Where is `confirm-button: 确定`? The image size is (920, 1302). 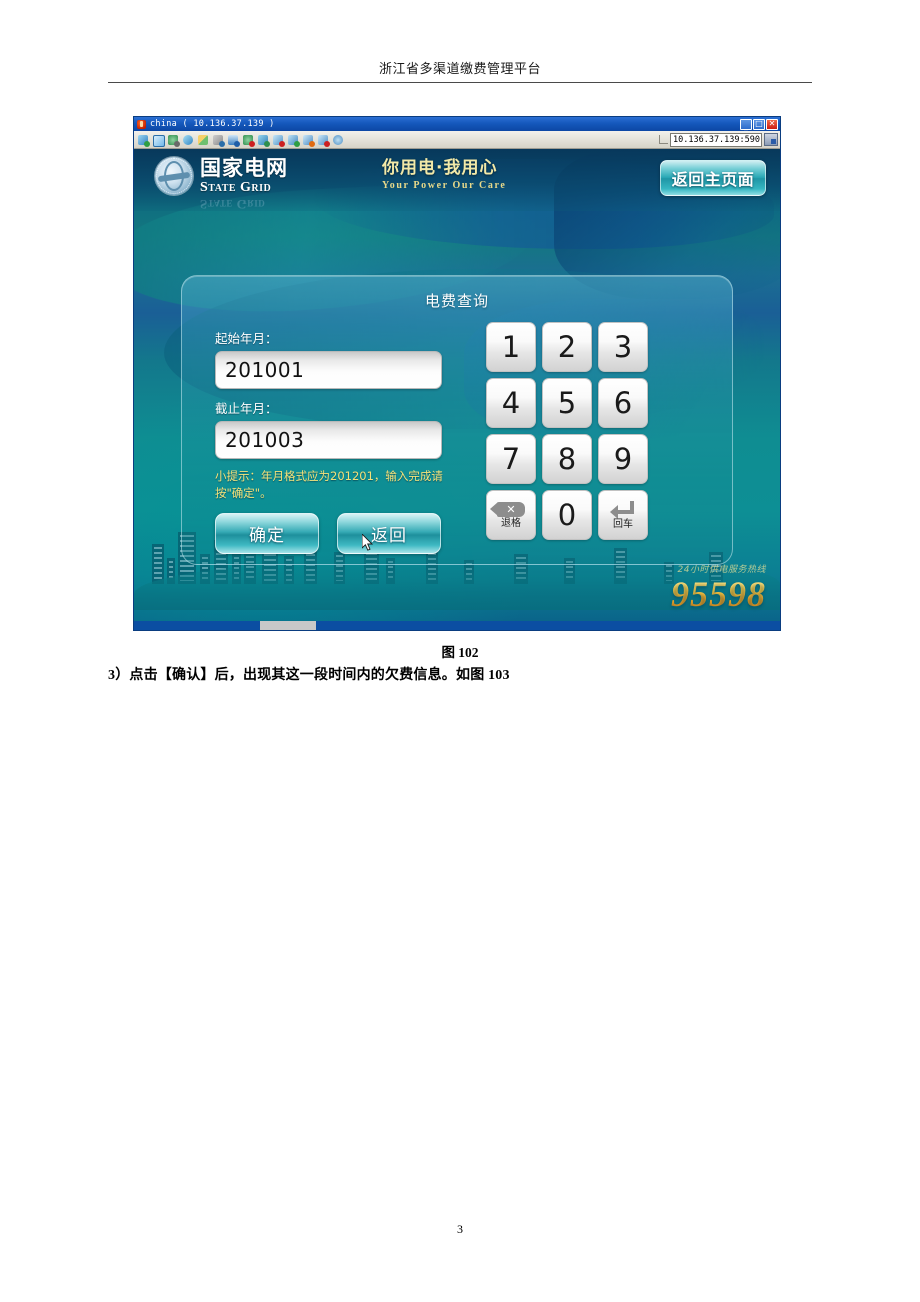 confirm-button: 确定 is located at coordinates (267, 534).